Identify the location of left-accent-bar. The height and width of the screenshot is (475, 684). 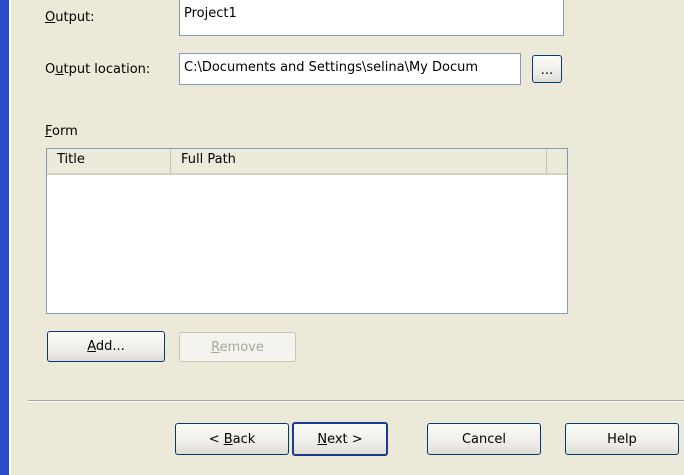
(4, 237).